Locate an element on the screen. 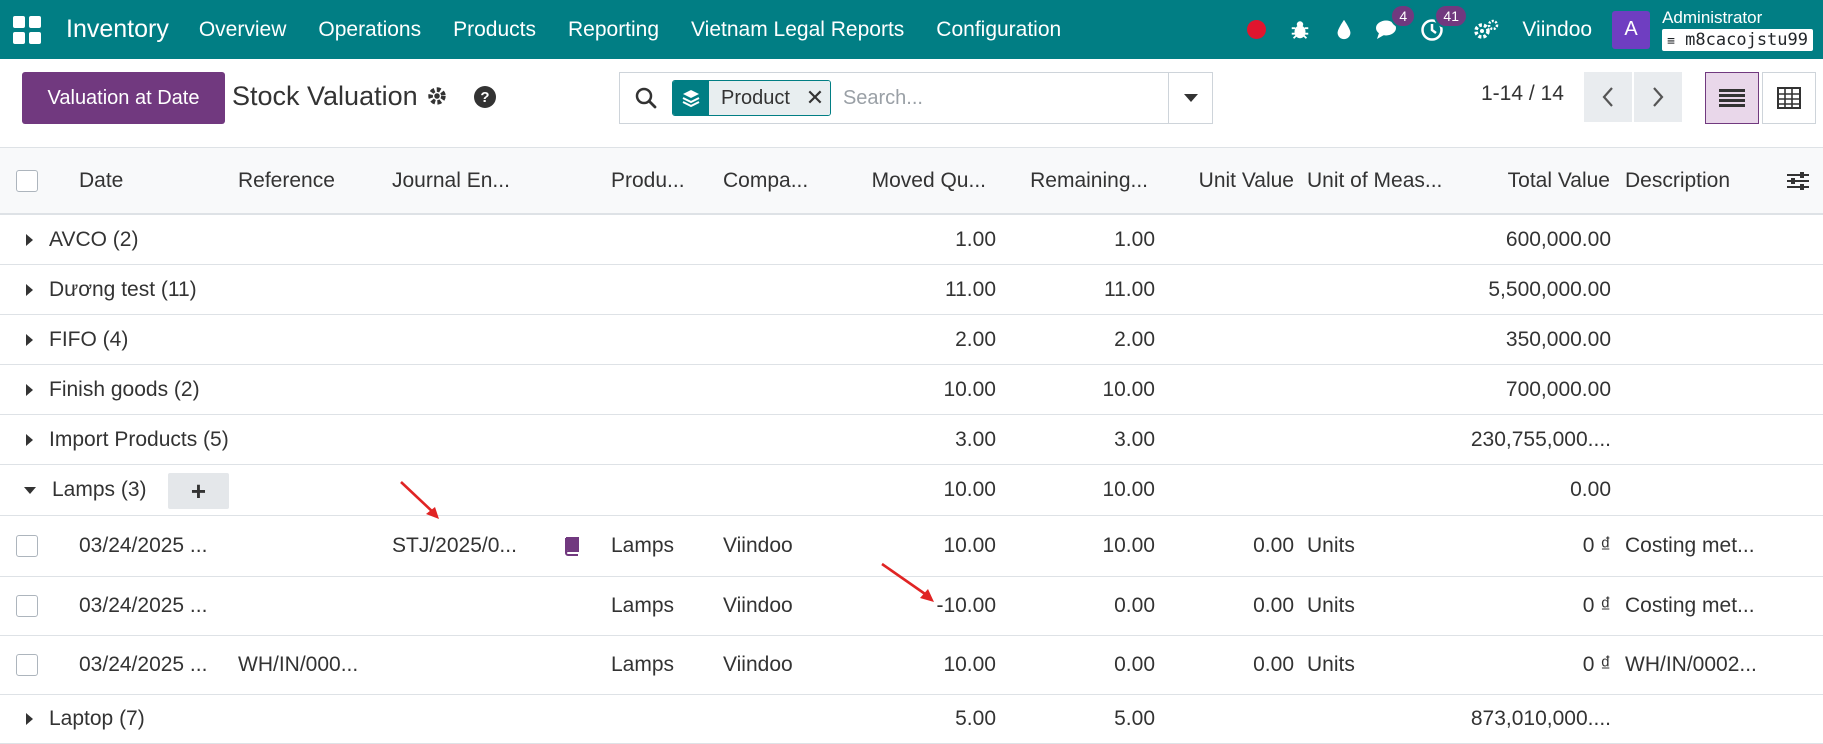 This screenshot has width=1823, height=744. column-date: Date is located at coordinates (149, 180).